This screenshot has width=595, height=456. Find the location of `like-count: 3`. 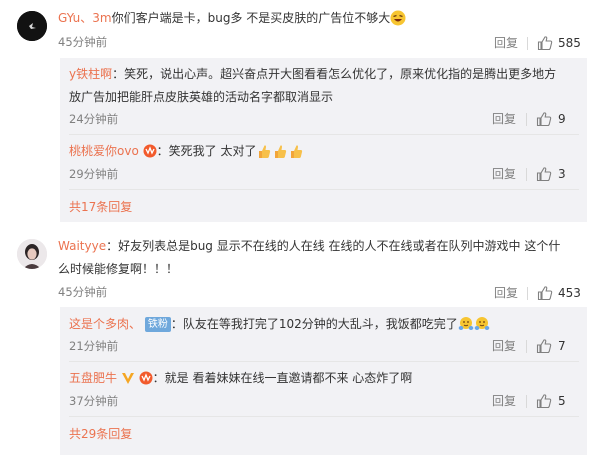

like-count: 3 is located at coordinates (562, 174).